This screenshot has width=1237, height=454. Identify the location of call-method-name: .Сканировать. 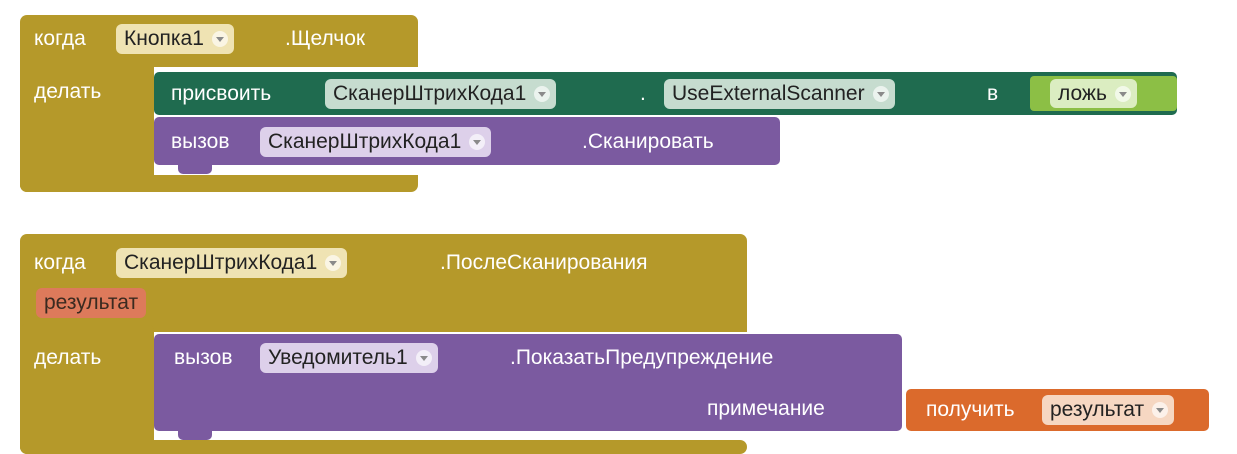
(648, 141).